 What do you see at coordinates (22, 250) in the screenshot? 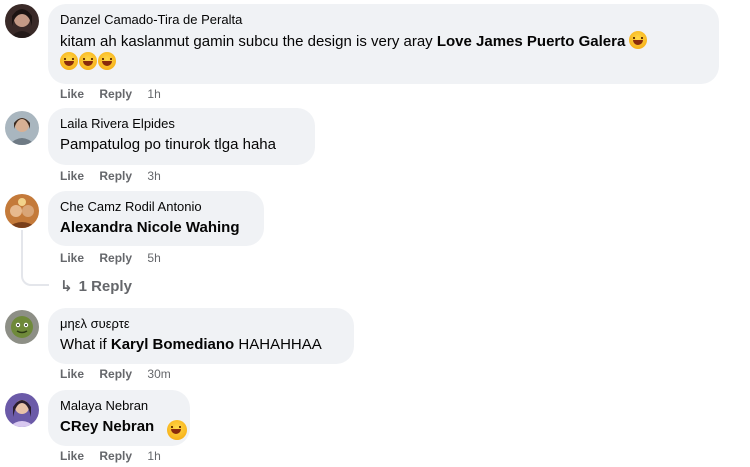
I see `thread-line` at bounding box center [22, 250].